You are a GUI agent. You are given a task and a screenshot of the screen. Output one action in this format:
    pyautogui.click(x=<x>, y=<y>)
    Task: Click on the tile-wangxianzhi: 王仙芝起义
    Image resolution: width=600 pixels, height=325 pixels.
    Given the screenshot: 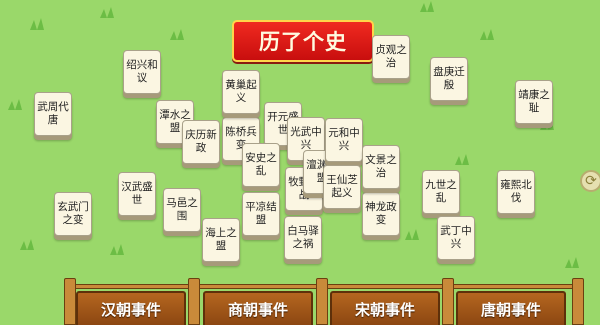 What is the action you would take?
    pyautogui.click(x=342, y=187)
    